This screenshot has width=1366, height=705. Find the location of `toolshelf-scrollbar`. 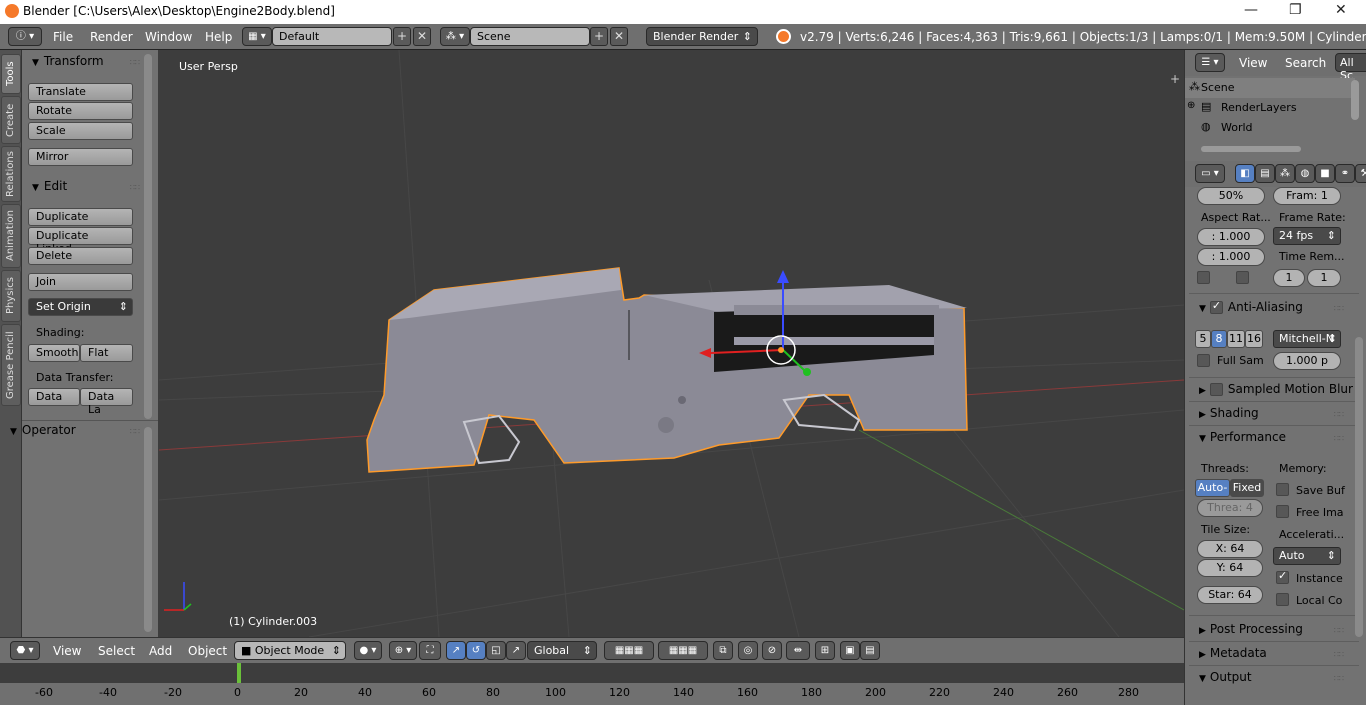

toolshelf-scrollbar is located at coordinates (148, 236).